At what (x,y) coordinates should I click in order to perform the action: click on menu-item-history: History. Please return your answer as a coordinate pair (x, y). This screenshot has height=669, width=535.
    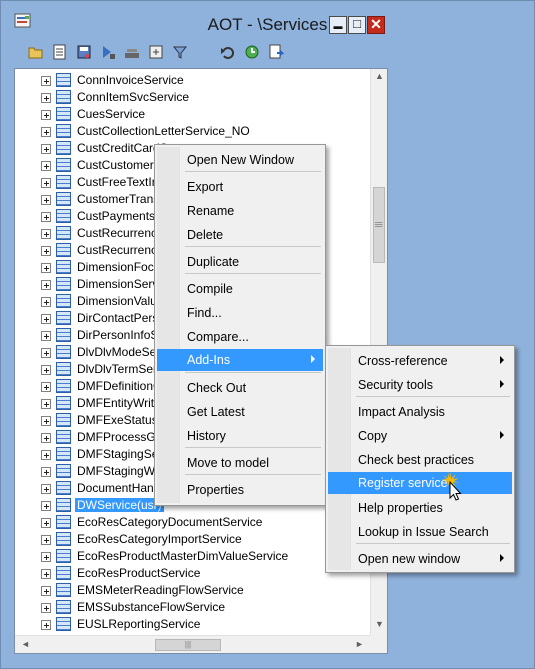
    Looking at the image, I should click on (240, 436).